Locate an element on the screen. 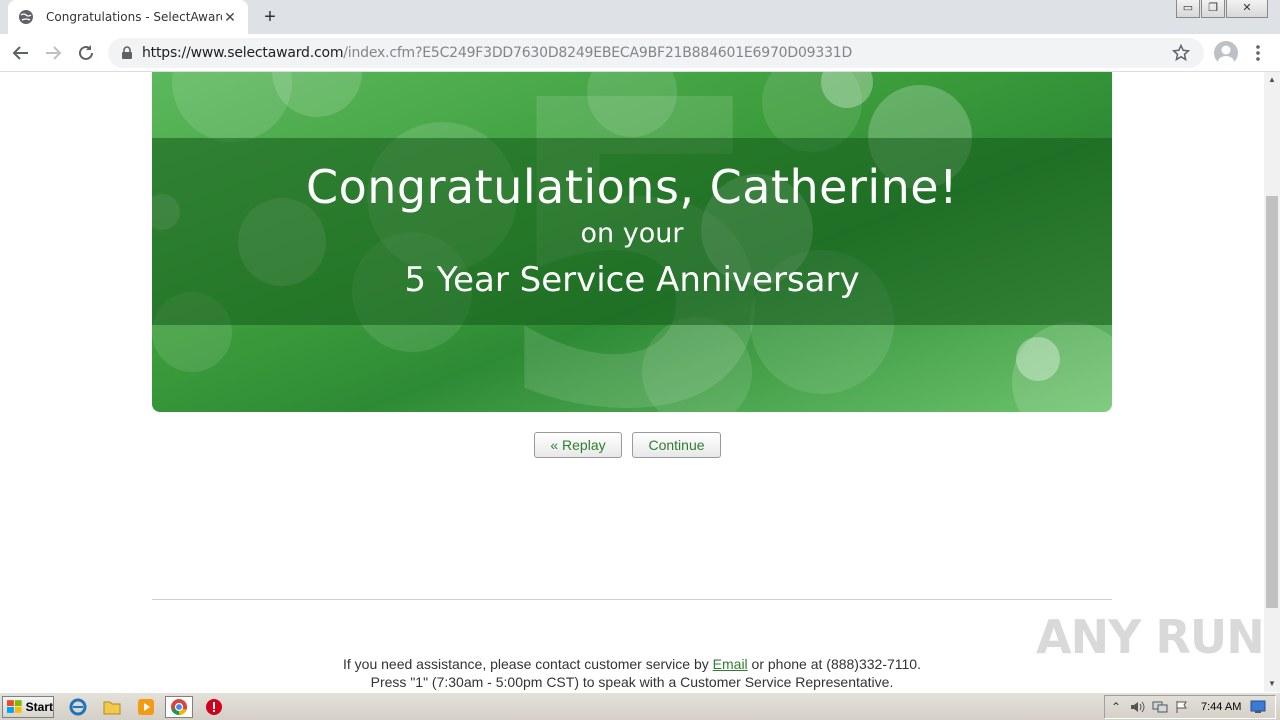 This screenshot has height=720, width=1280. window-controls: ▭ ❐ ✕ is located at coordinates (1221, 9).